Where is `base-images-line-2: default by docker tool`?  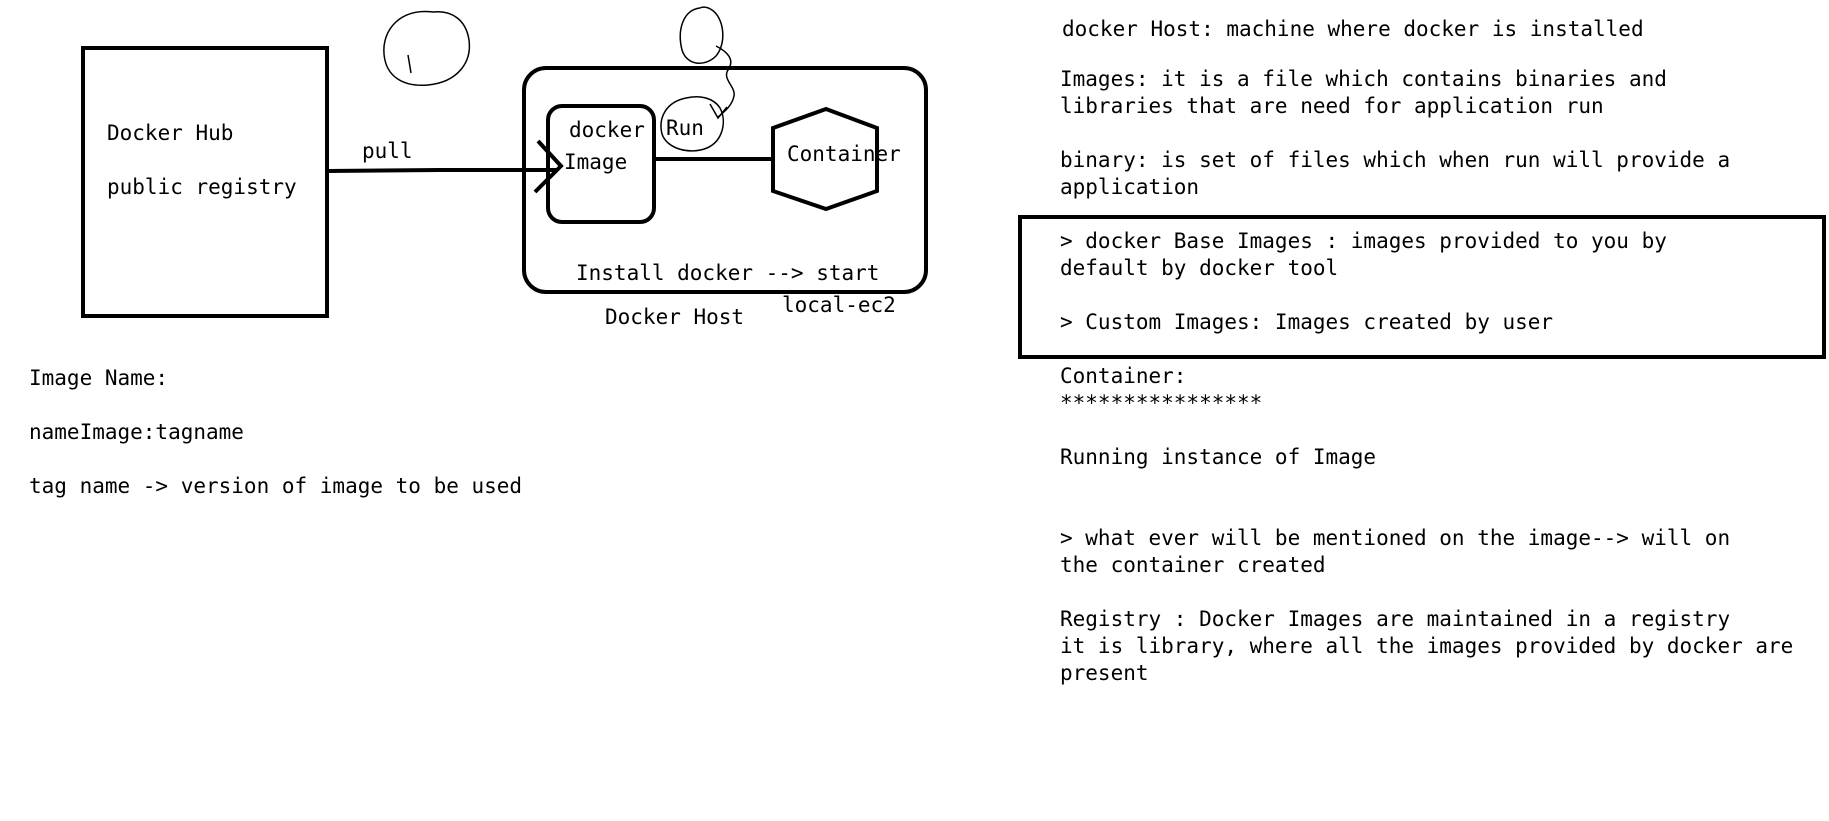
base-images-line-2: default by docker tool is located at coordinates (1199, 268).